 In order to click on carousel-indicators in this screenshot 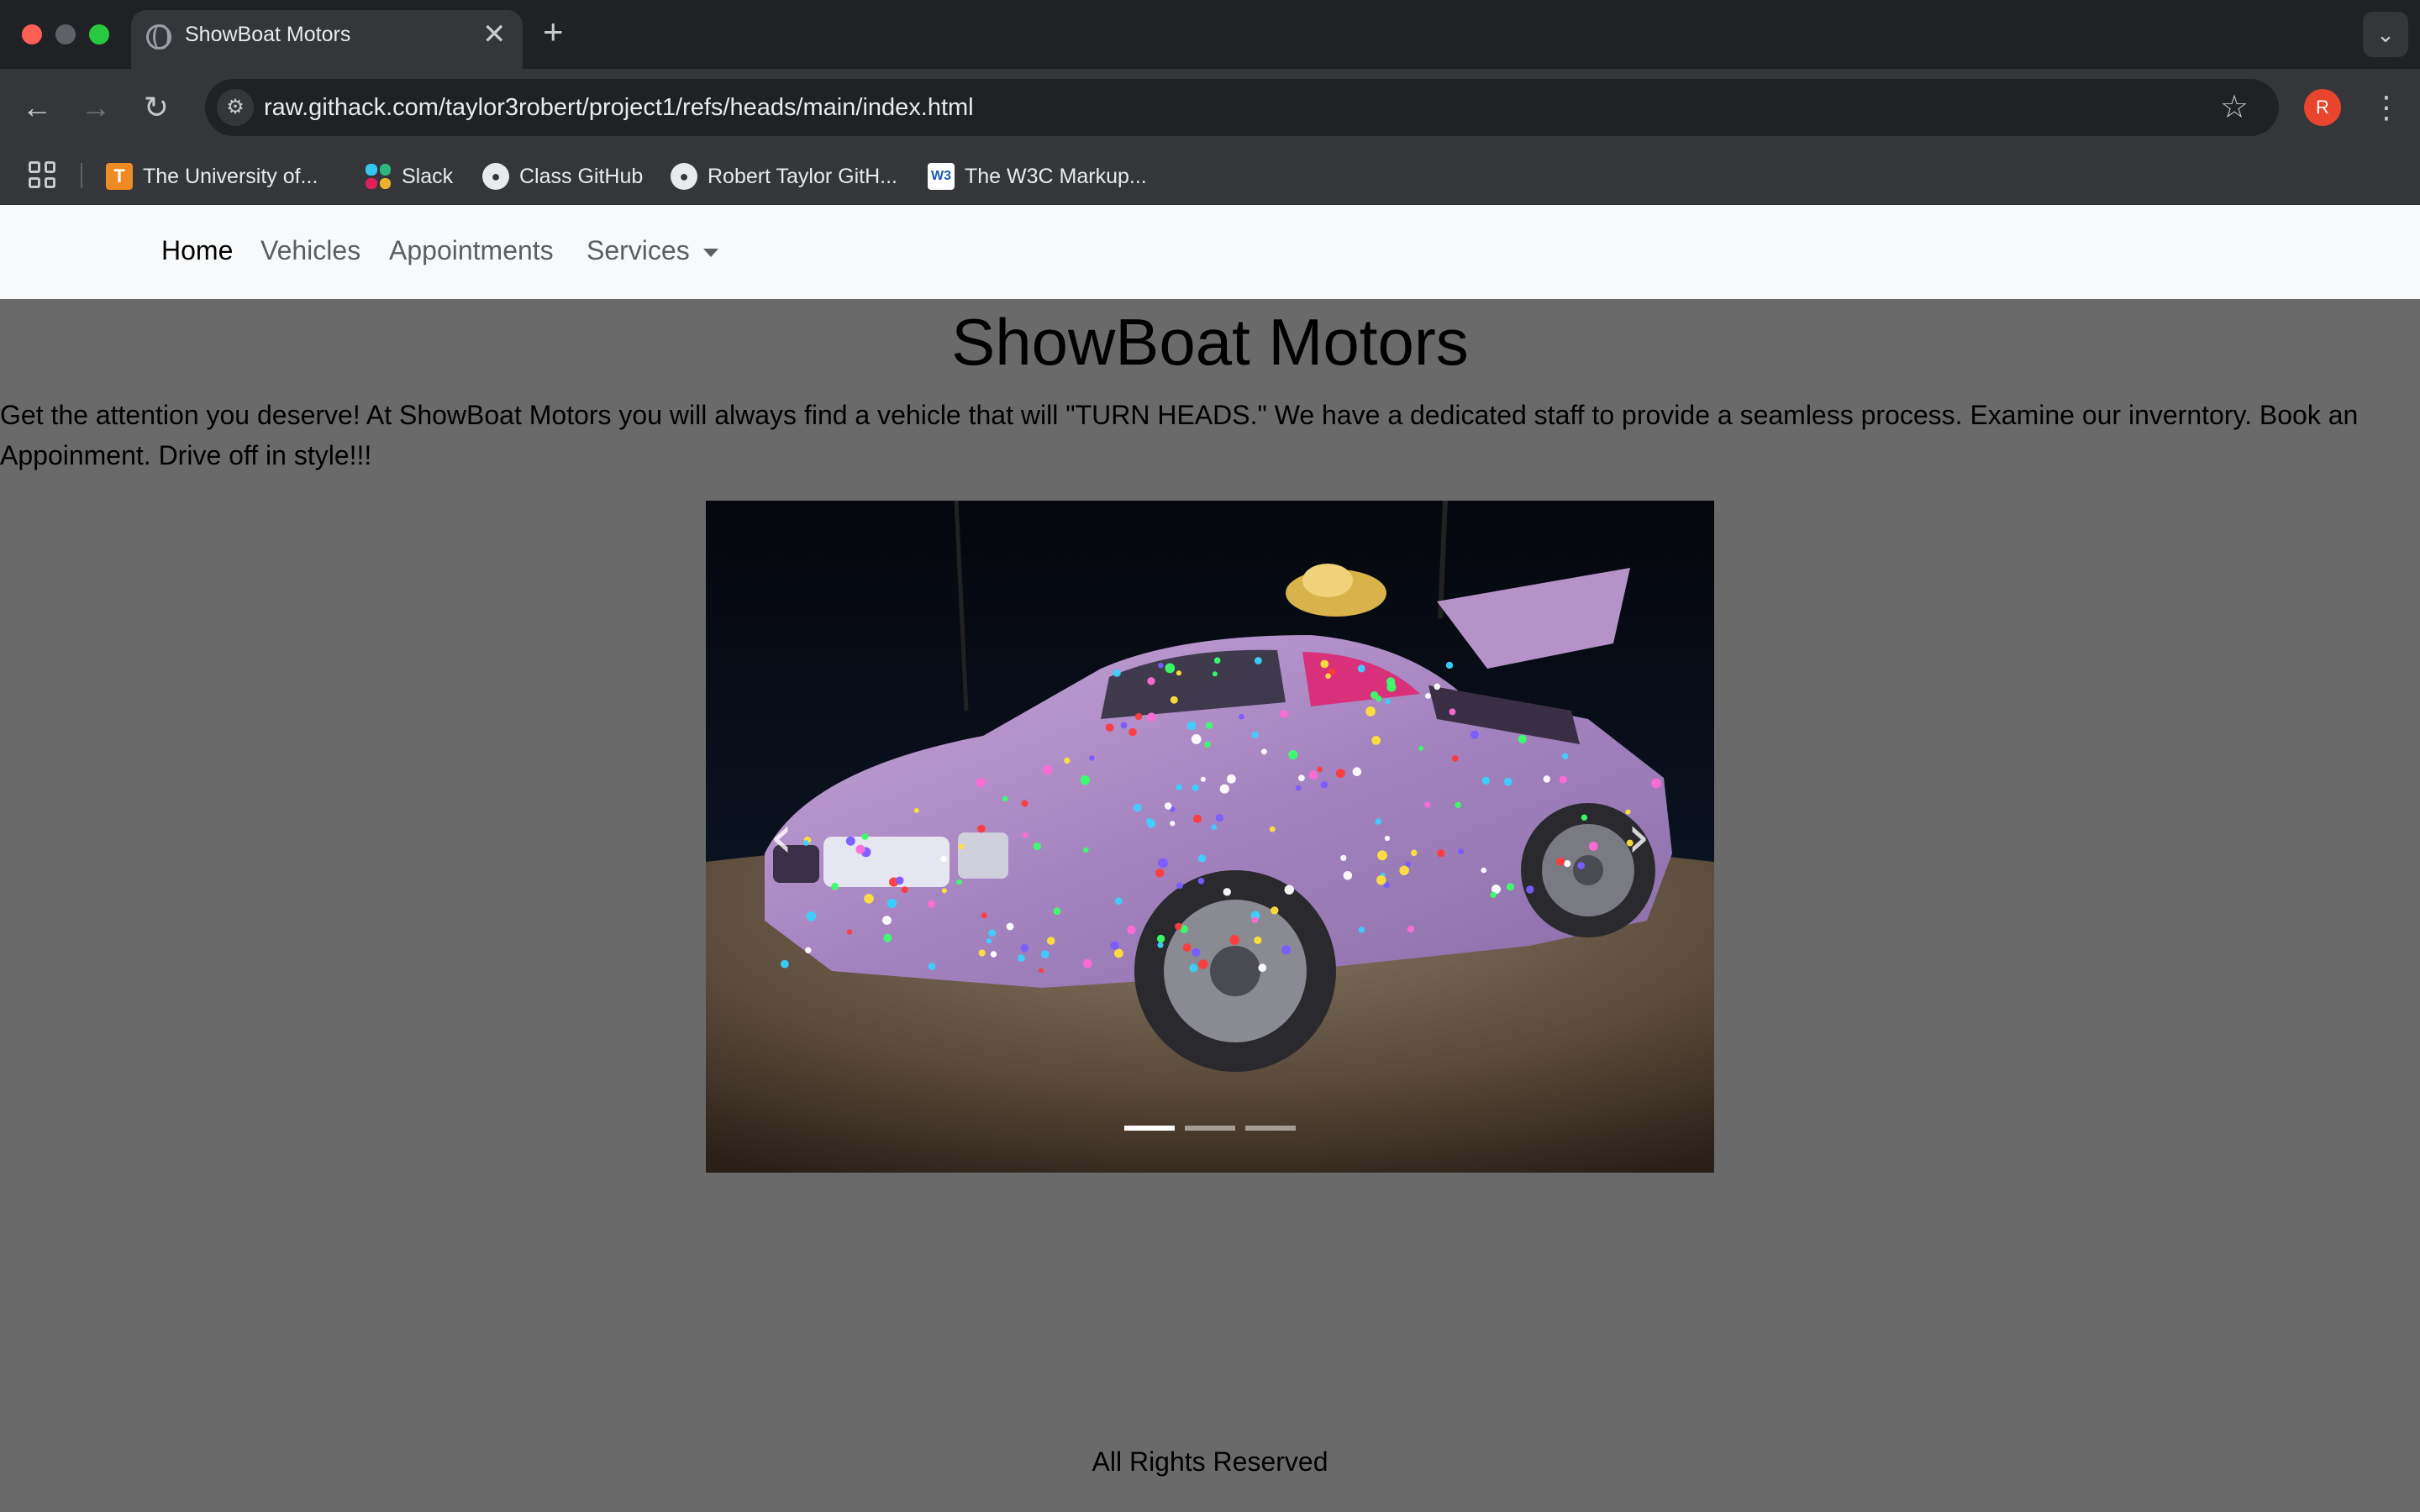, I will do `click(1210, 1128)`.